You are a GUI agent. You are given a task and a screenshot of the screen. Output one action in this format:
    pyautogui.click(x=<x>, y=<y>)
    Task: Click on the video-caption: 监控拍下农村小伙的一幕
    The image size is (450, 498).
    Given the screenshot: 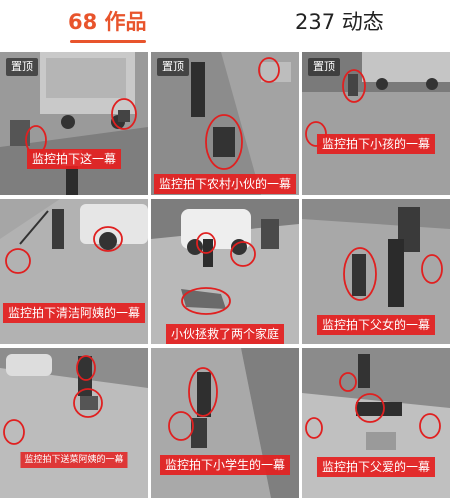 What is the action you would take?
    pyautogui.click(x=225, y=184)
    